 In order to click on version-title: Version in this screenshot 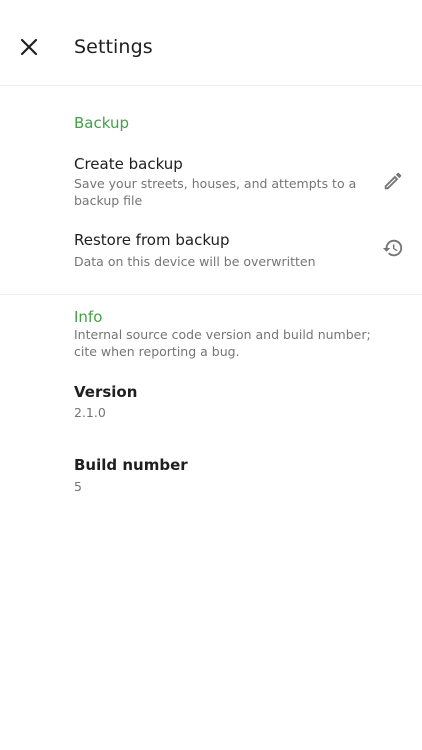, I will do `click(106, 392)`.